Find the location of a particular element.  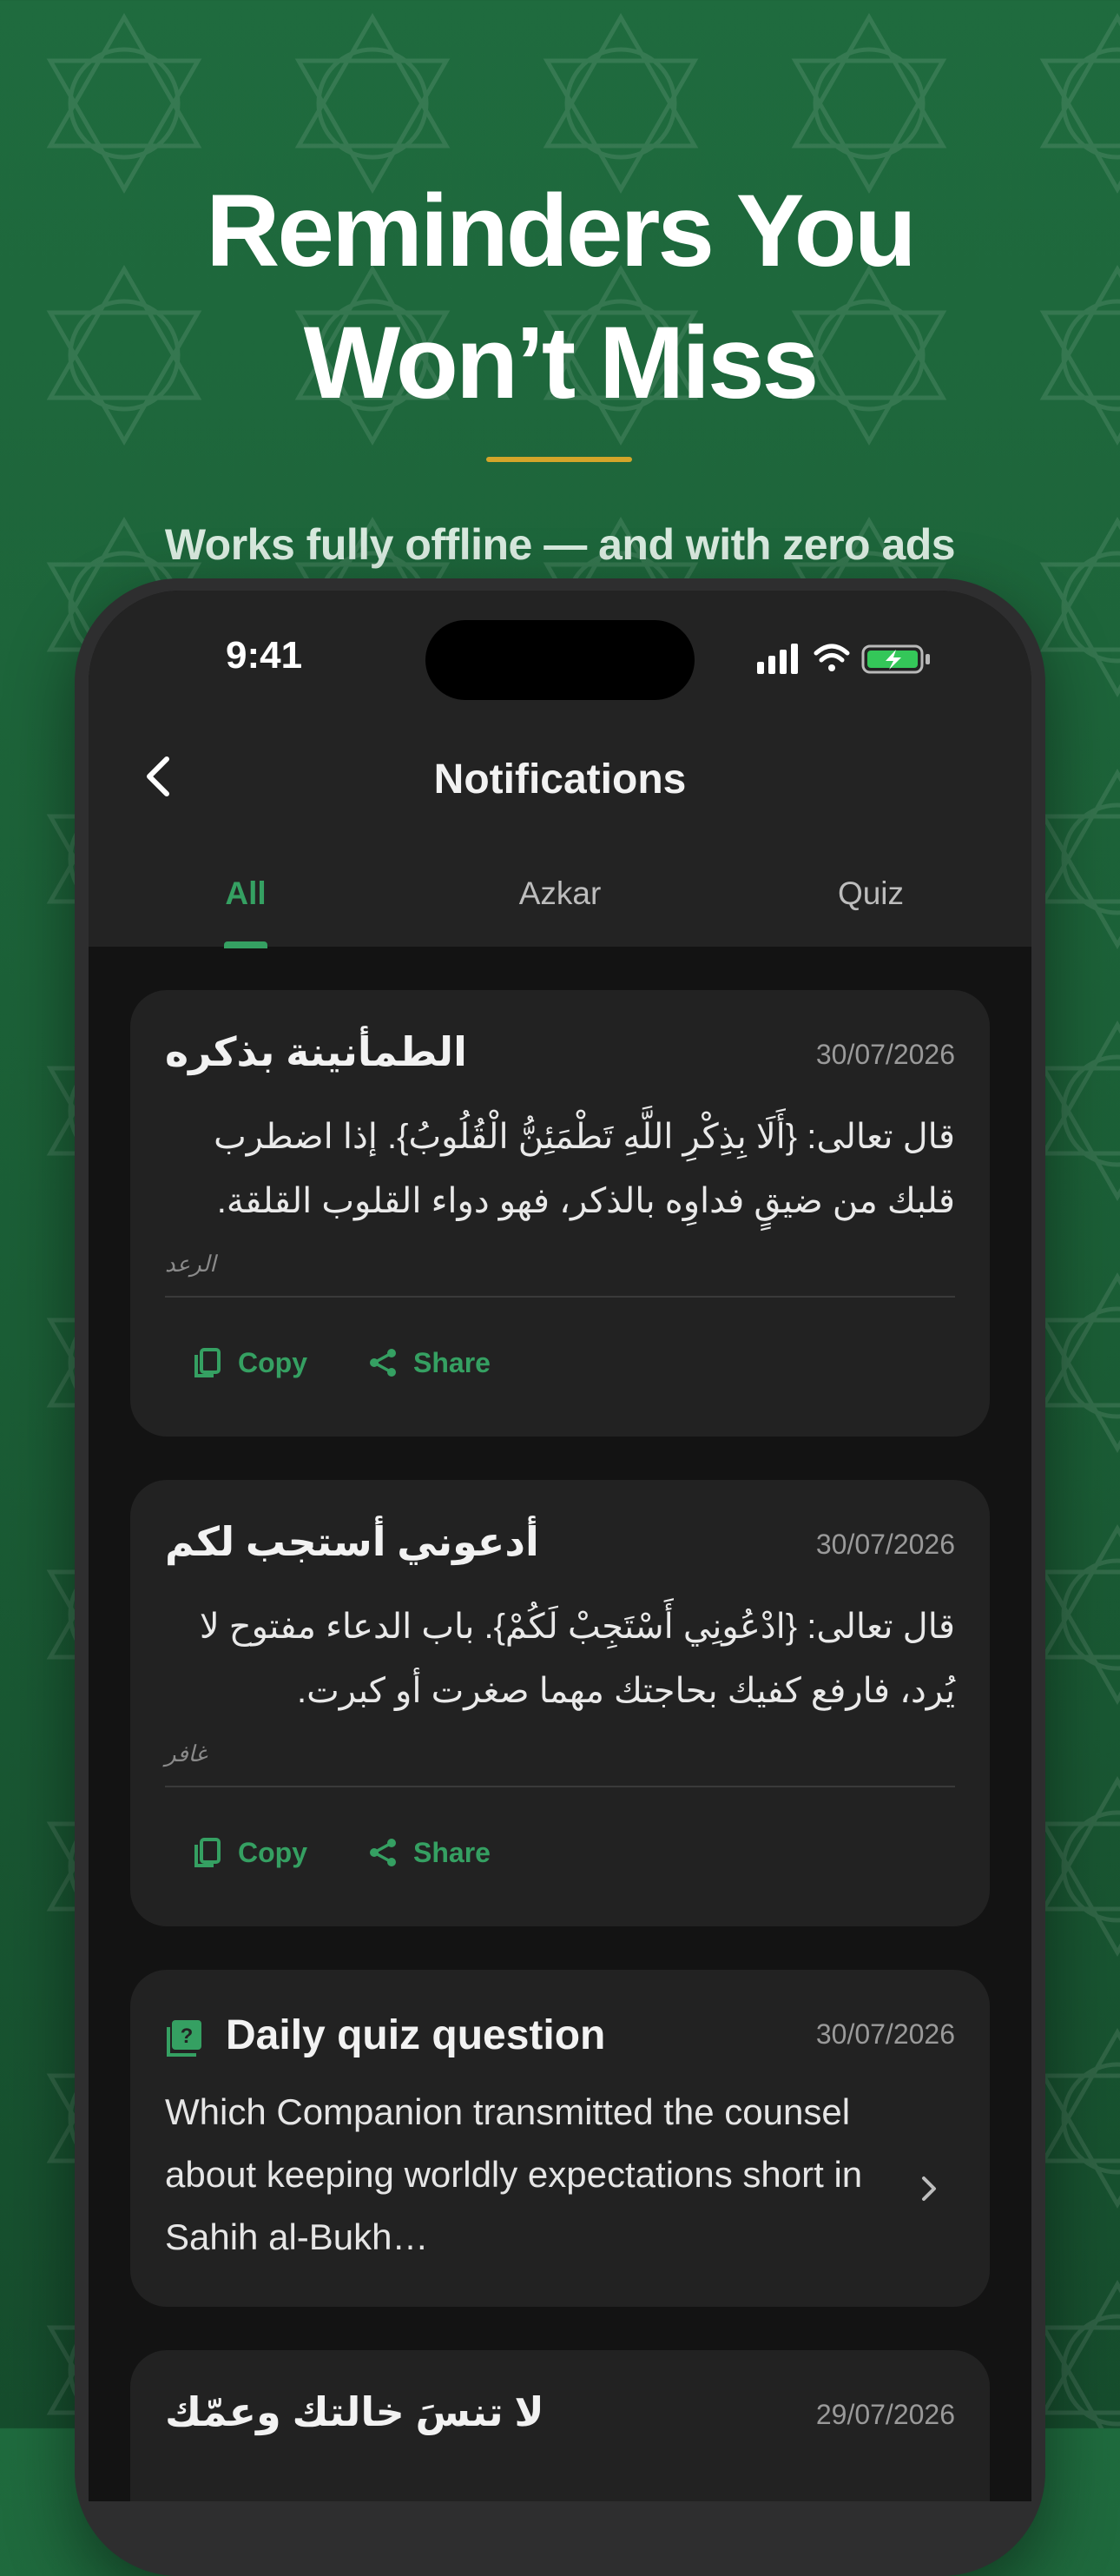

hero-headline-line2: Won’t Miss is located at coordinates (561, 363).